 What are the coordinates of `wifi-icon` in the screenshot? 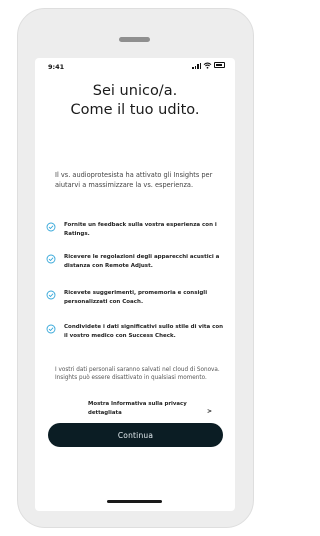 It's located at (207, 65).